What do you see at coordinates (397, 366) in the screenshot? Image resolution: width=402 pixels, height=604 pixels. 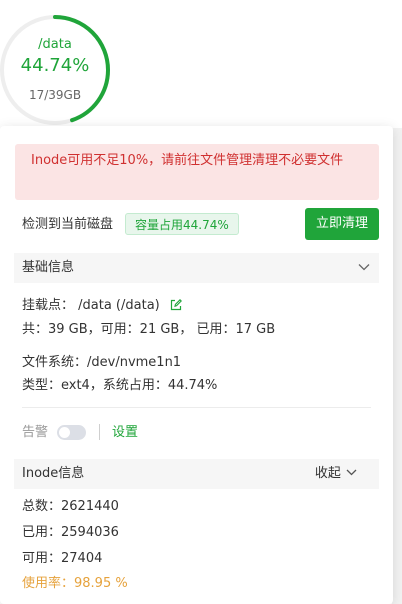 I see `background-strip` at bounding box center [397, 366].